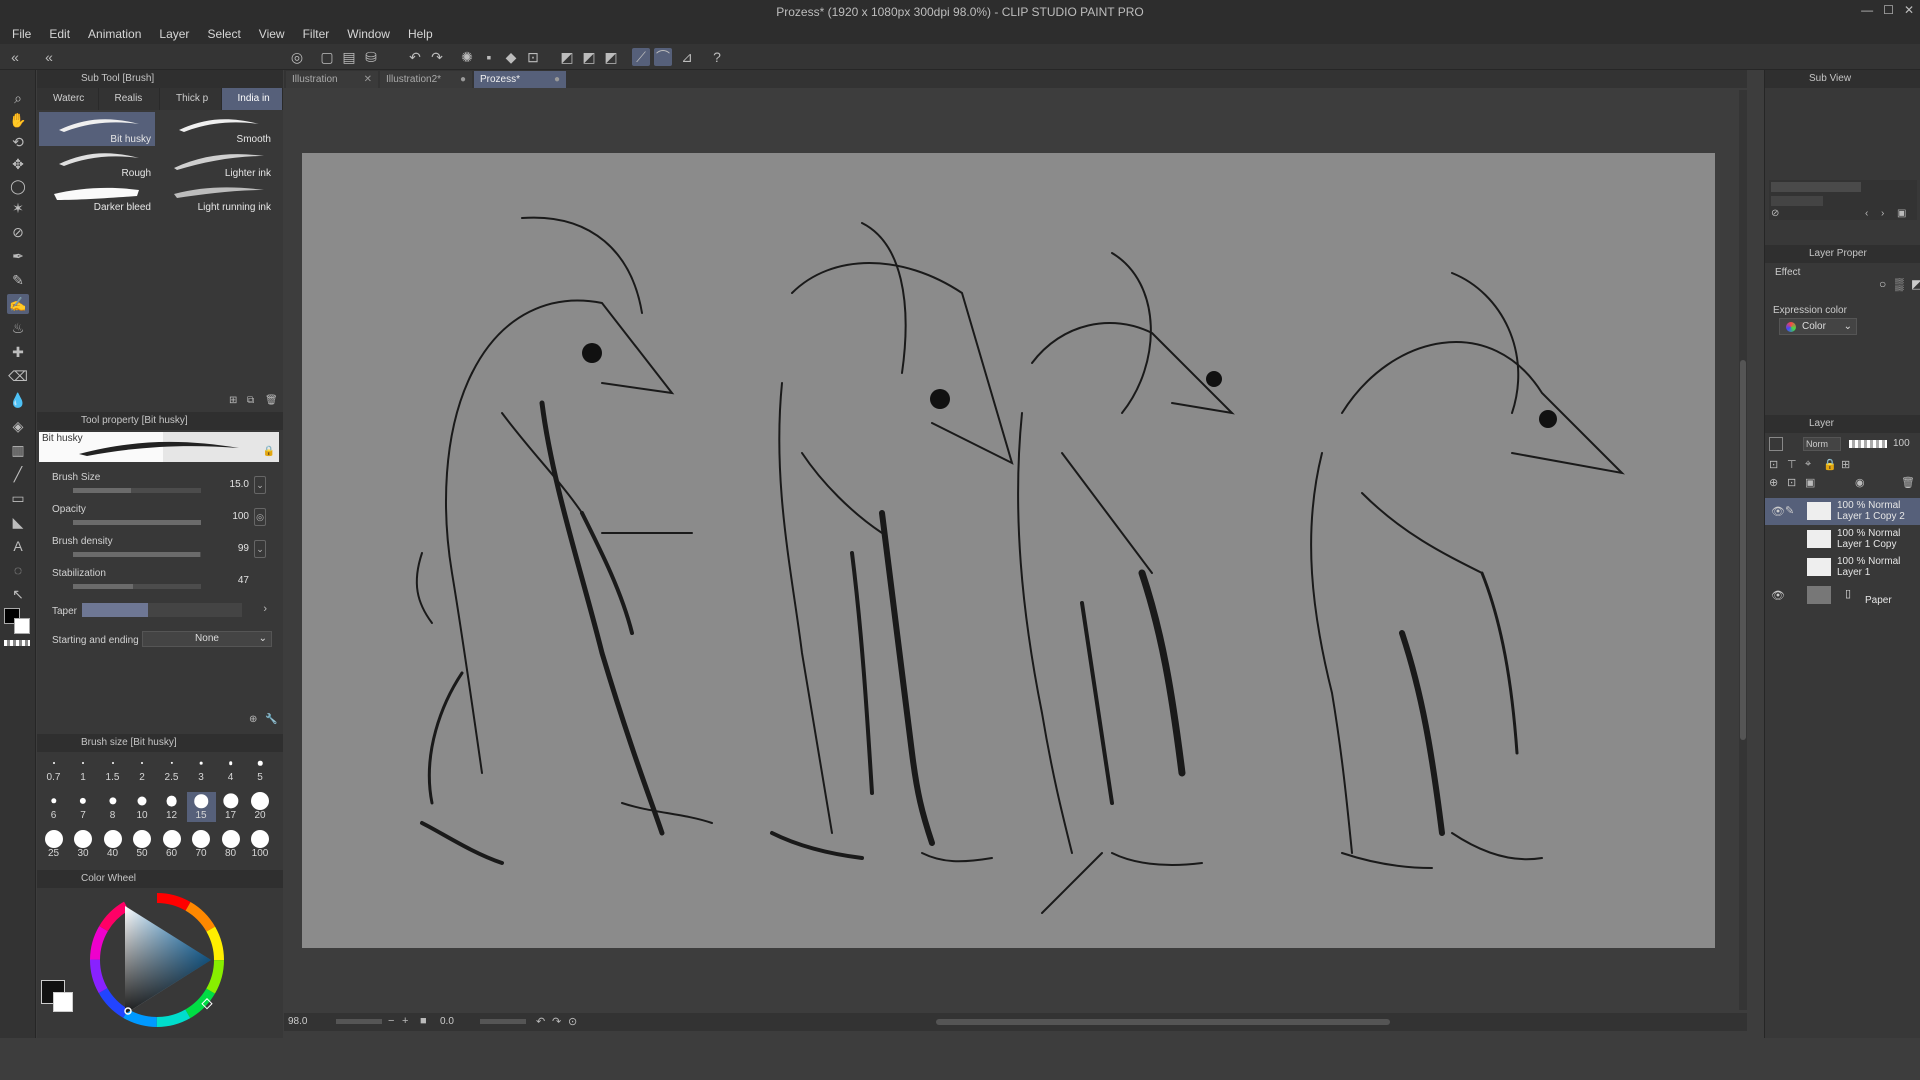  Describe the element at coordinates (142, 807) in the screenshot. I see `brush-size-option: 10` at that location.